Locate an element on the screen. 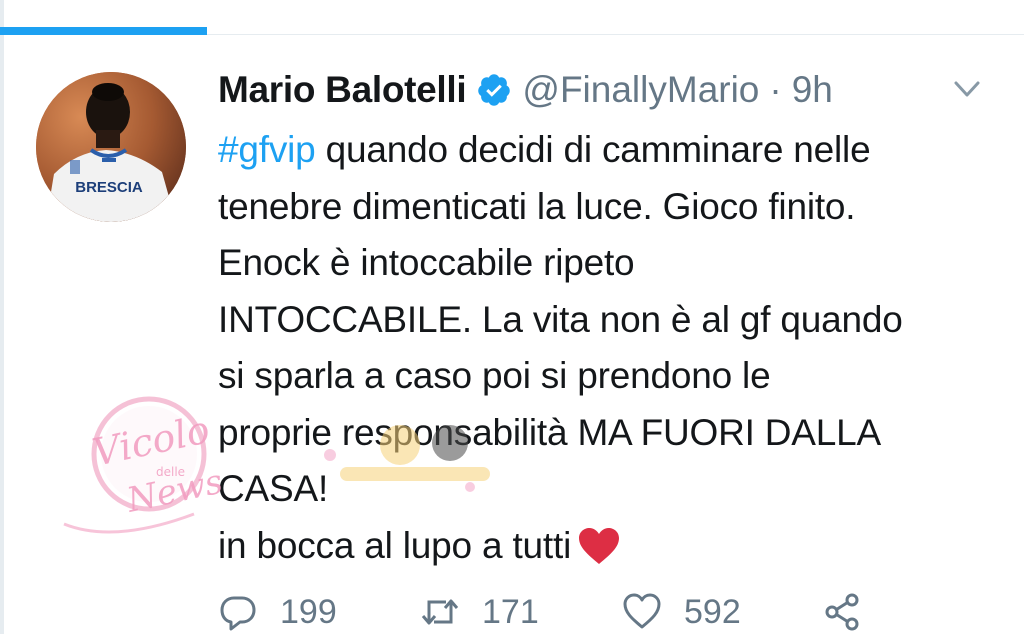 This screenshot has height=634, width=1024. retweet-icon is located at coordinates (440, 612).